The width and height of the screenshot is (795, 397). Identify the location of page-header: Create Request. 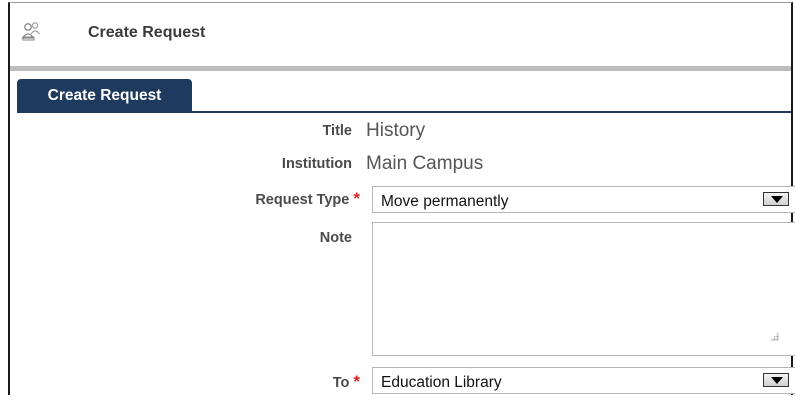
(400, 32).